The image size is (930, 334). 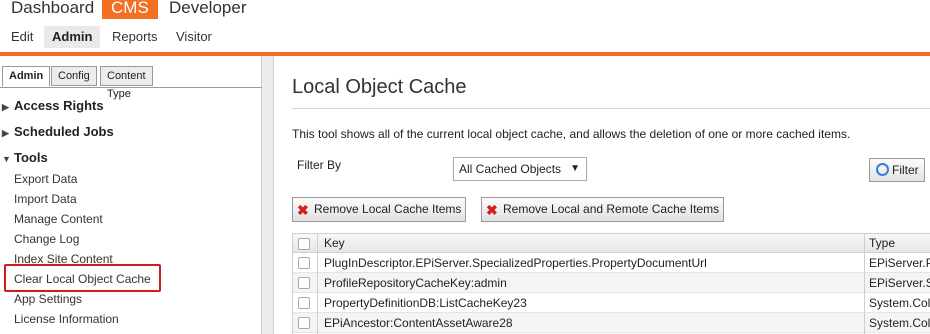 What do you see at coordinates (425, 303) in the screenshot?
I see `cache-key: PropertyDefinitionDB:ListCacheKey23` at bounding box center [425, 303].